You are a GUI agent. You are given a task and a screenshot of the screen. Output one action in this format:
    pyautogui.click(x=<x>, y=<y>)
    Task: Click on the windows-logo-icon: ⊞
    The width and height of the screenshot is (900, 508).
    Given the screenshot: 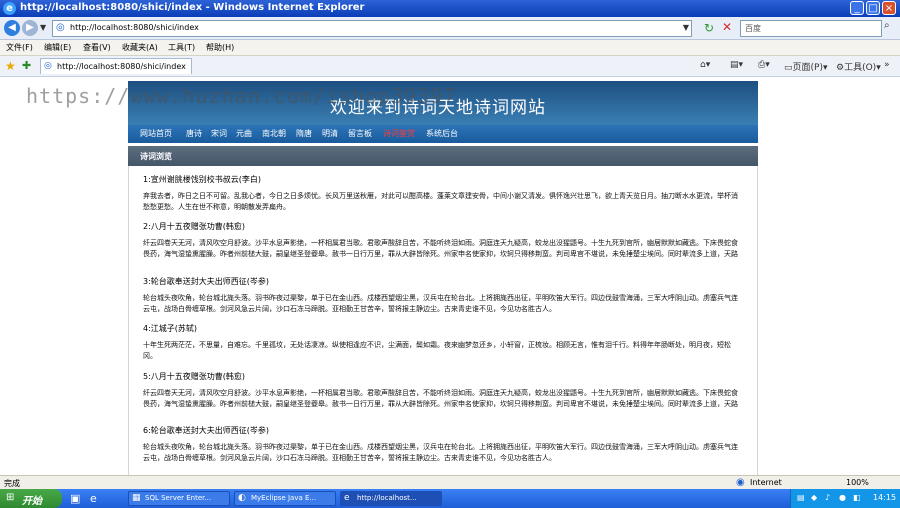 What is the action you would take?
    pyautogui.click(x=10, y=497)
    